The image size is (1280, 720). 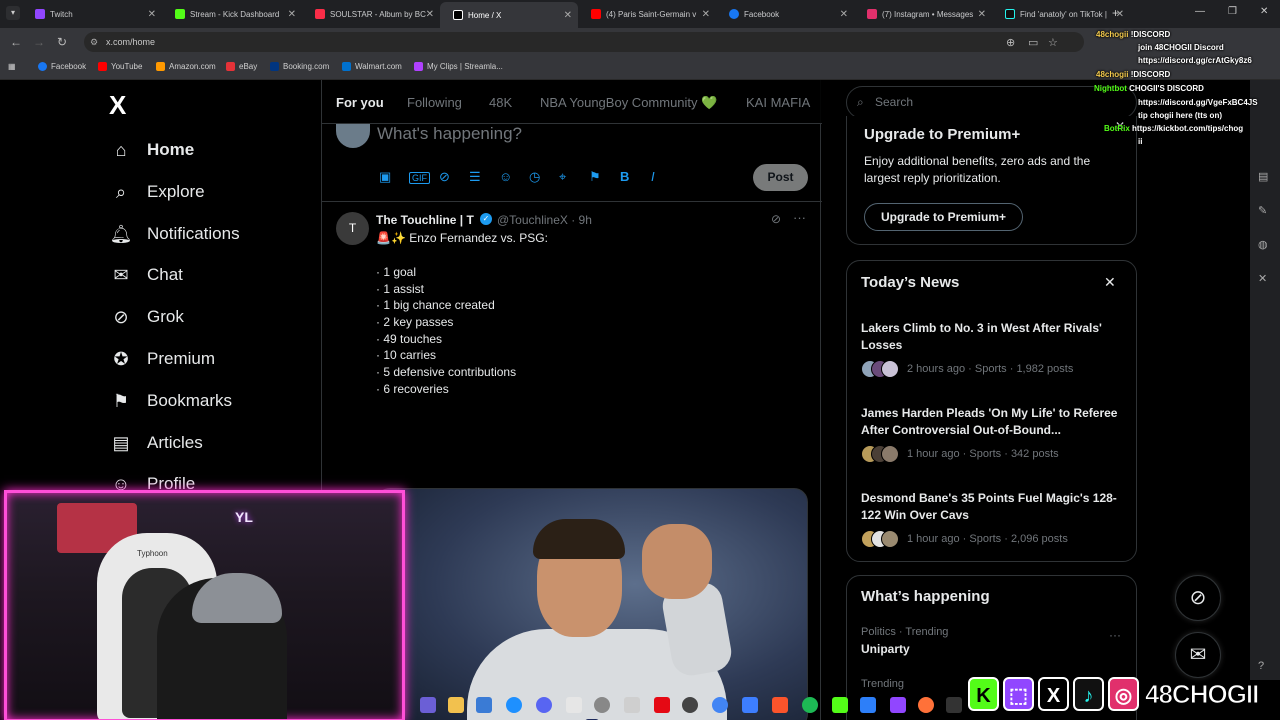 What do you see at coordinates (352, 228) in the screenshot?
I see `avatar: T` at bounding box center [352, 228].